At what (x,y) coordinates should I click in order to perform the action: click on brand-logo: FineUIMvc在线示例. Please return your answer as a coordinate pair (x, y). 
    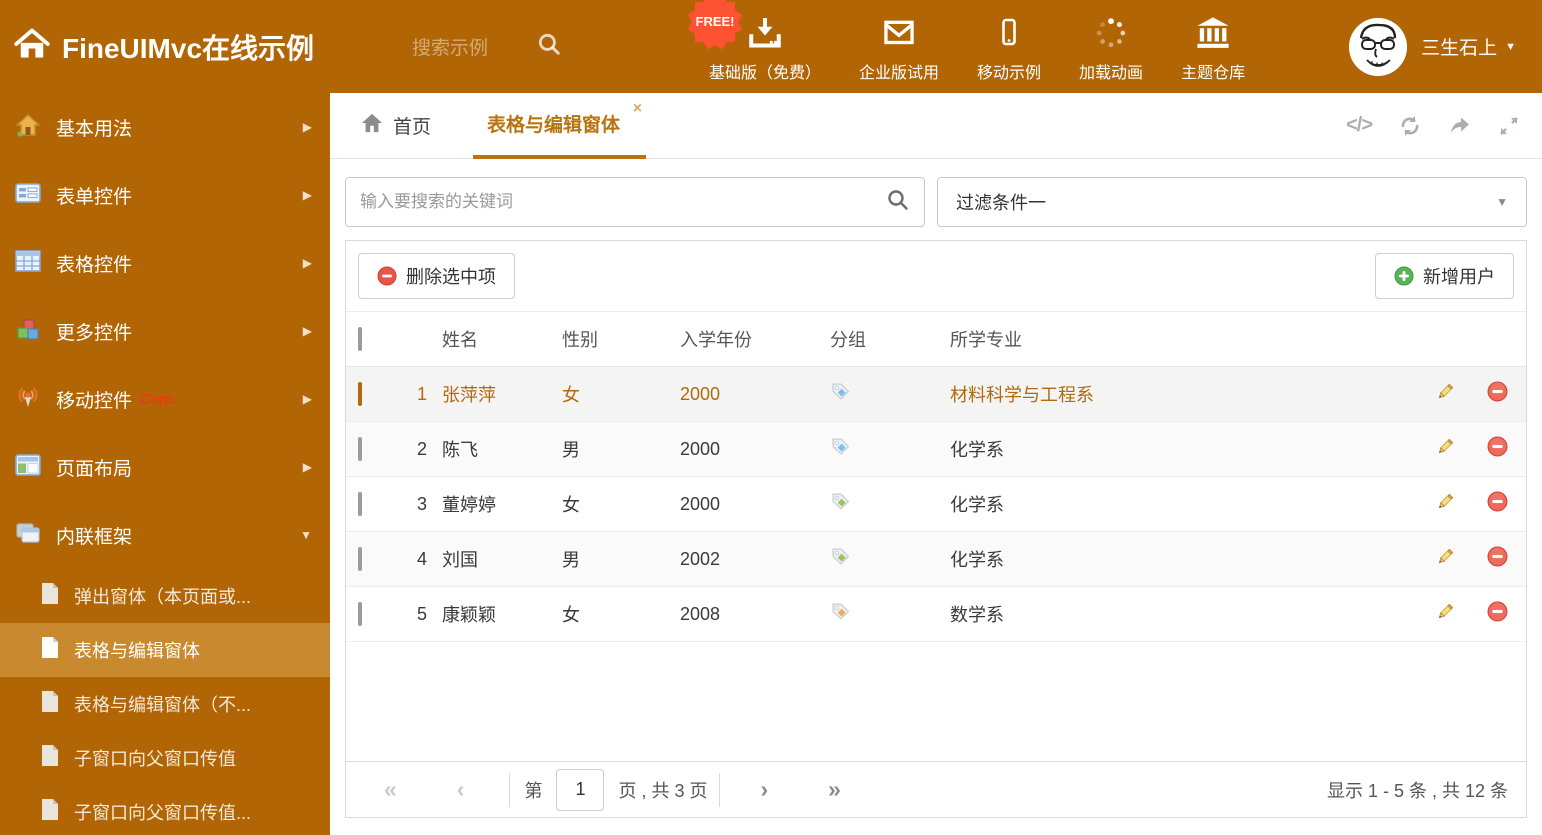
    Looking at the image, I should click on (206, 47).